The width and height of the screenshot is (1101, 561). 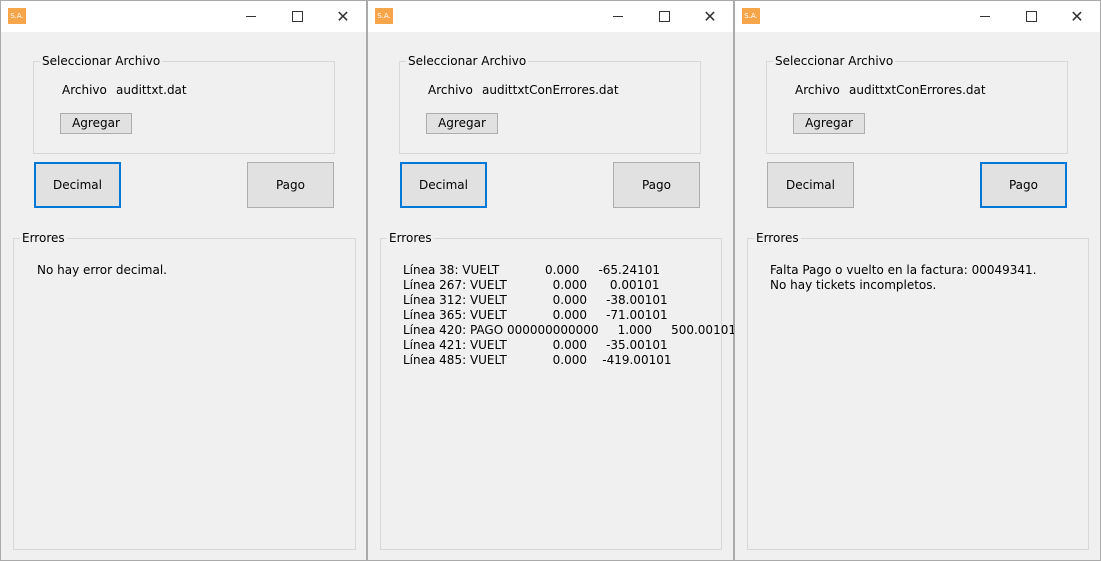 I want to click on error-line: Línea 267: VUELT 0.000 0.00101, so click(x=531, y=285).